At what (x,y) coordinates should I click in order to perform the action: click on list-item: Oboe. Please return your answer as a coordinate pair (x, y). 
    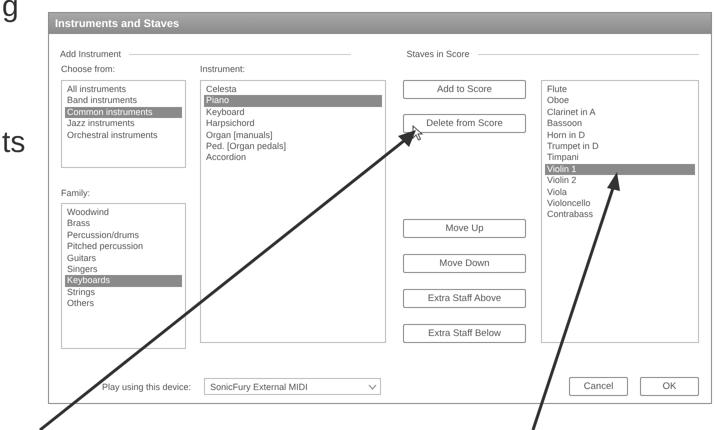
    Looking at the image, I should click on (620, 101).